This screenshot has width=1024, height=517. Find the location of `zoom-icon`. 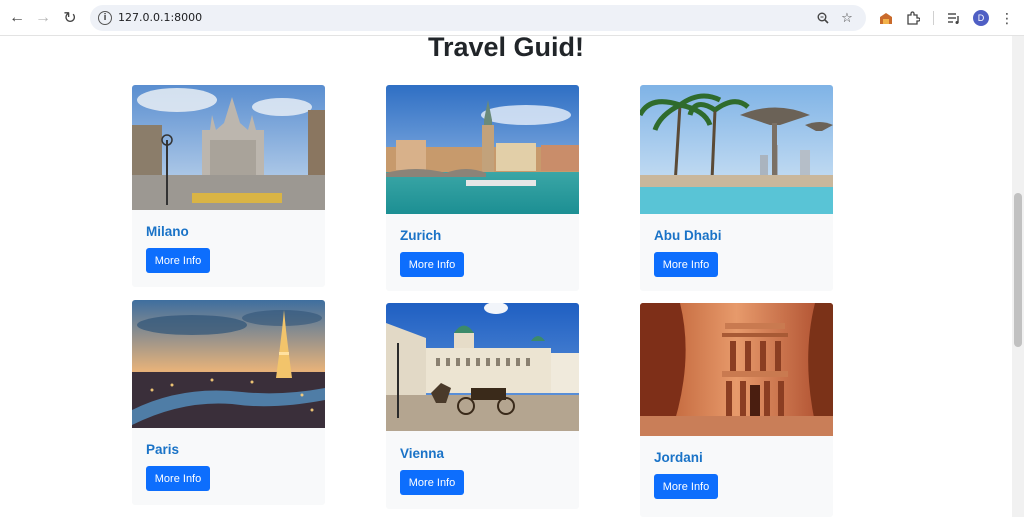

zoom-icon is located at coordinates (823, 18).